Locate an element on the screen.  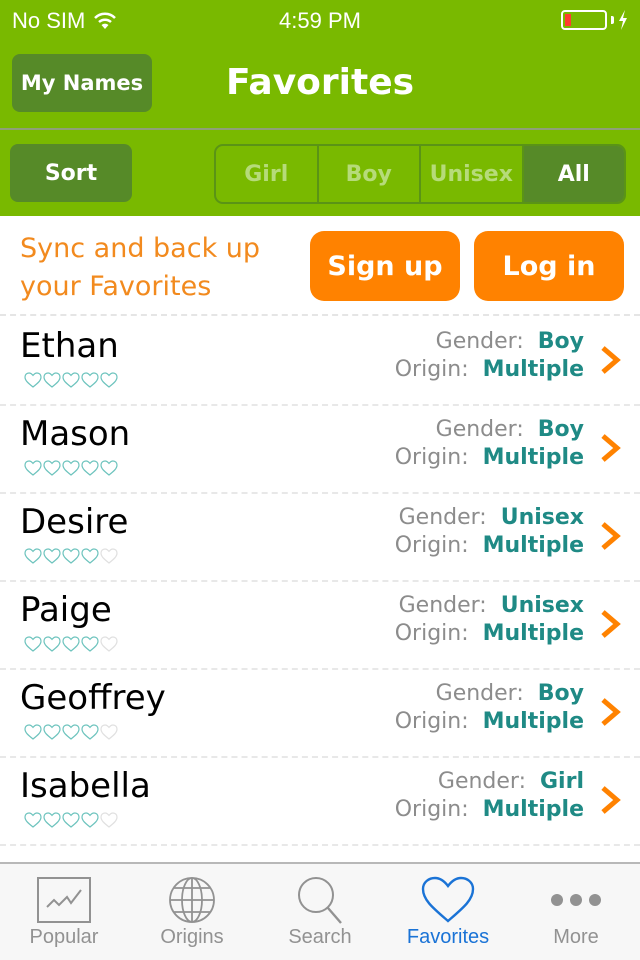
name-list-item: Geoffrey Gender: Boy Origin: Multiple is located at coordinates (320, 714).